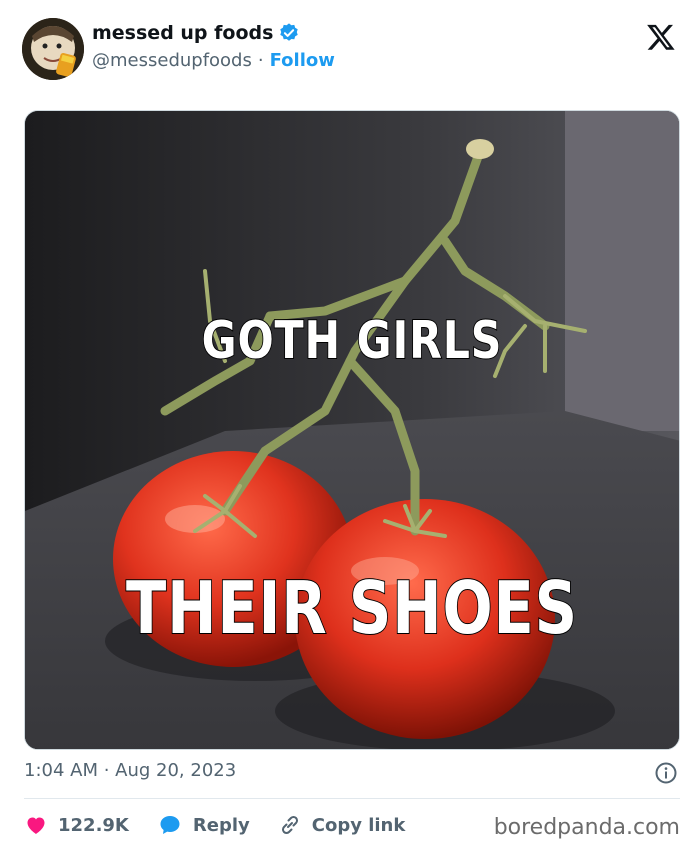 The height and width of the screenshot is (852, 700). I want to click on handle-row: @messedupfoods · Follow, so click(213, 60).